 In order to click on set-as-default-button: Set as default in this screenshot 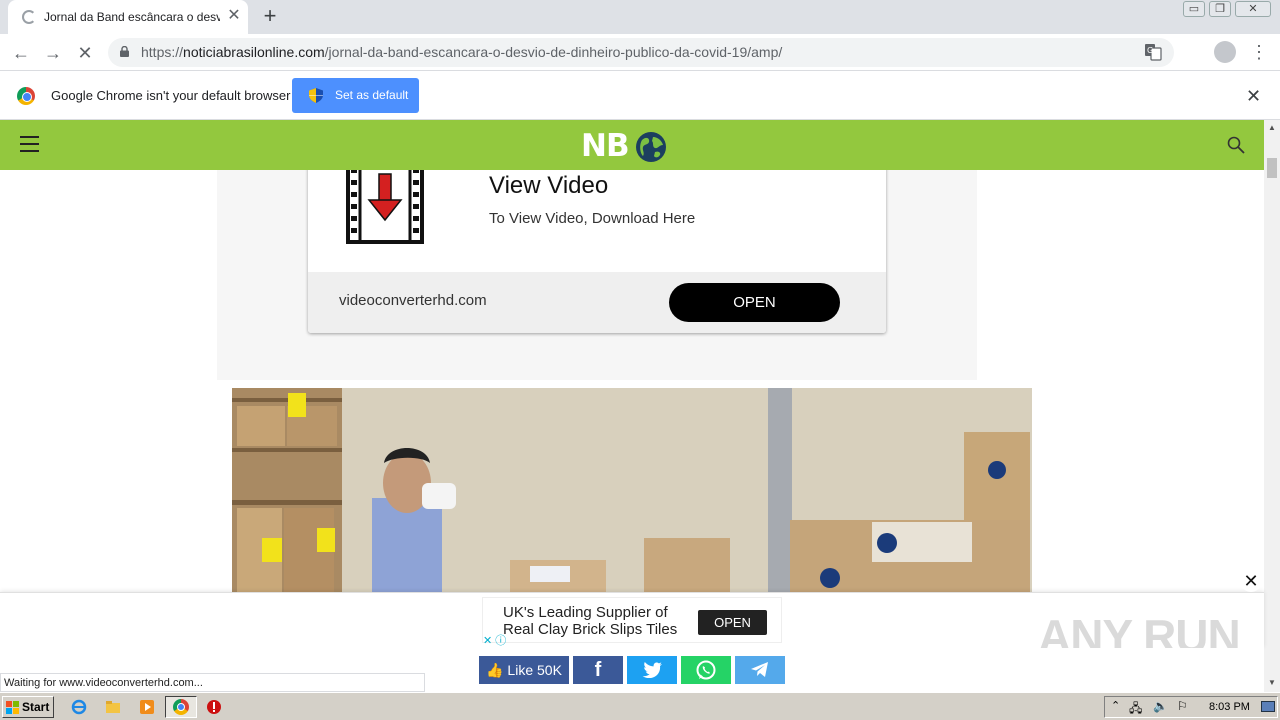, I will do `click(355, 95)`.